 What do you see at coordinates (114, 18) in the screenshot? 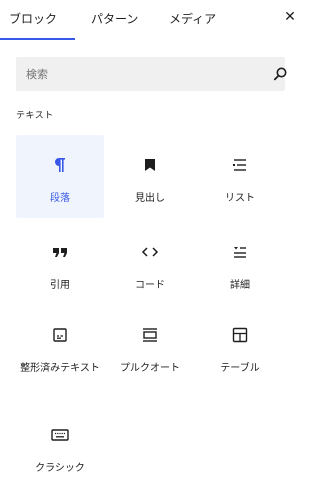
I see `tab-patterns: パターン` at bounding box center [114, 18].